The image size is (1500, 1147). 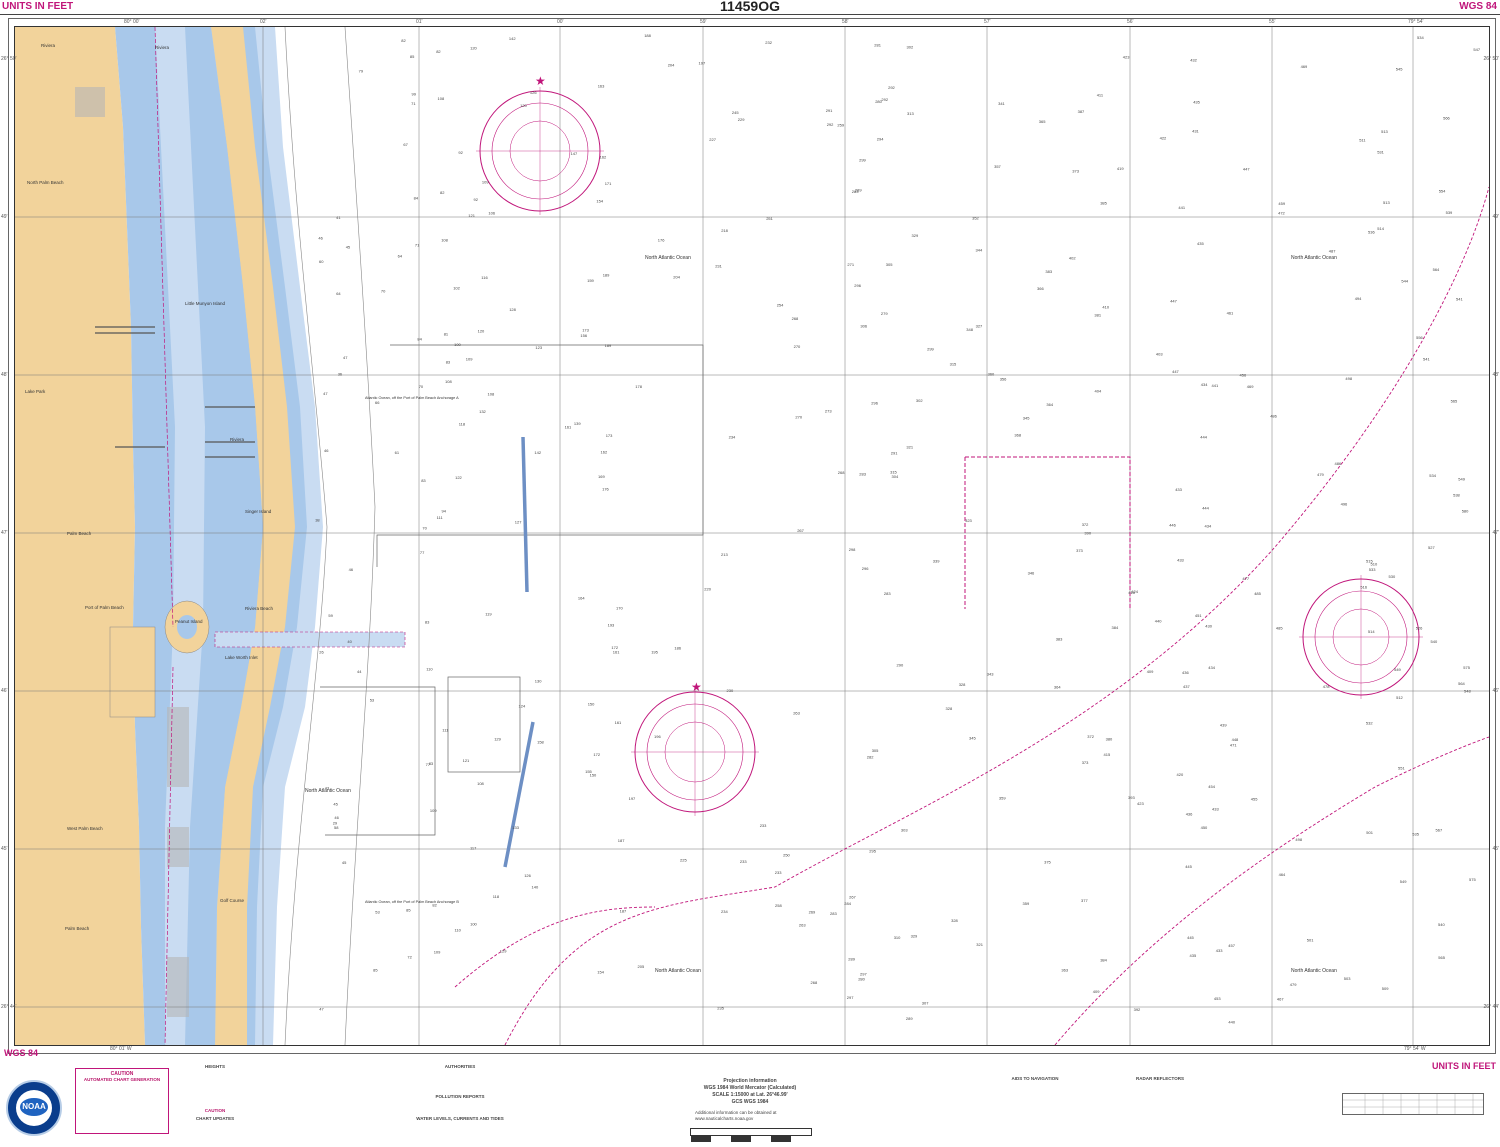 I want to click on sounding: 234, so click(x=732, y=437).